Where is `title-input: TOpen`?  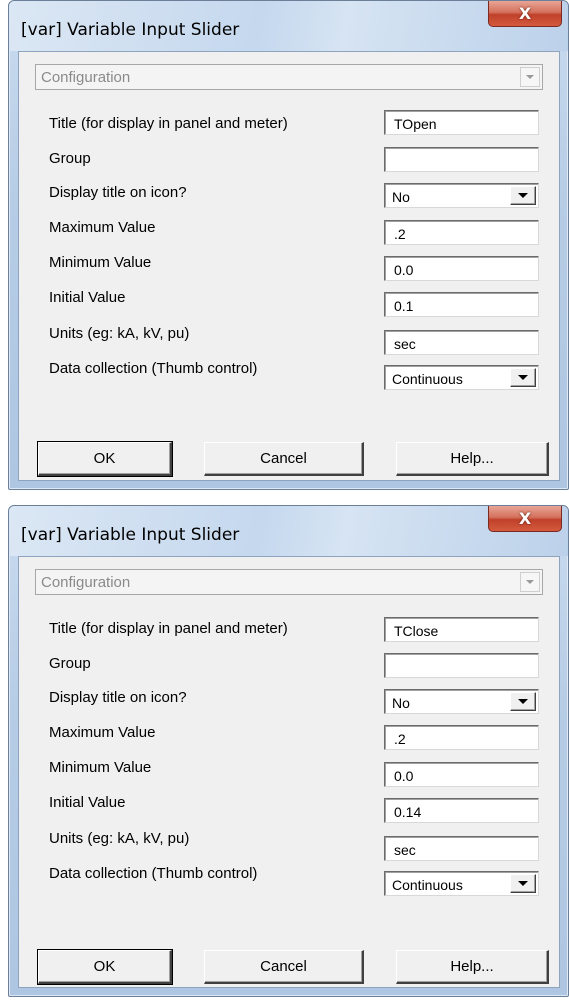
title-input: TOpen is located at coordinates (461, 122).